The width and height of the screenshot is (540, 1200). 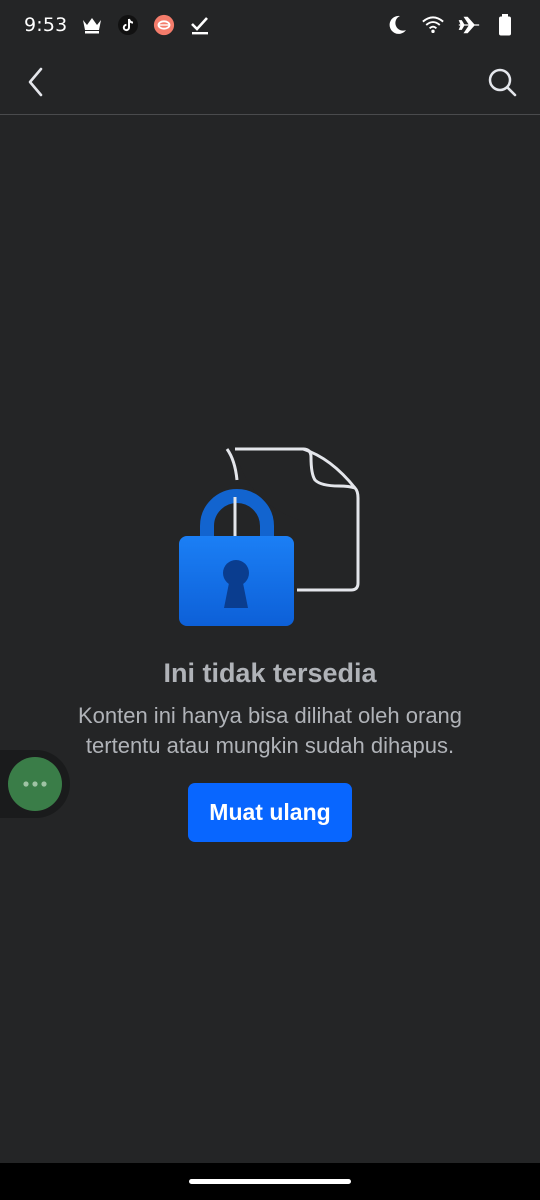 What do you see at coordinates (270, 673) in the screenshot?
I see `unavailable-title: Ini tidak tersedia` at bounding box center [270, 673].